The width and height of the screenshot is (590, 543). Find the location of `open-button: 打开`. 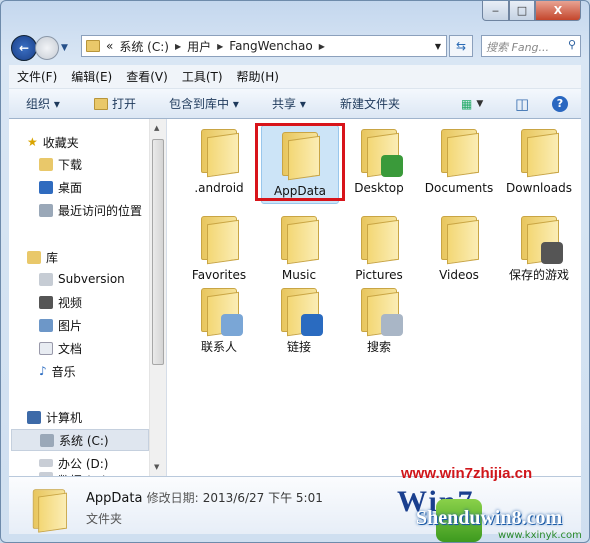

open-button: 打开 is located at coordinates (115, 103).